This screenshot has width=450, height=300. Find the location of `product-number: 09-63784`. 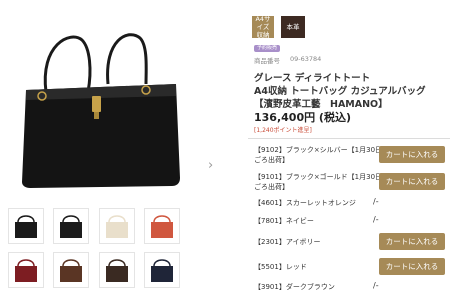

product-number: 09-63784 is located at coordinates (306, 59).